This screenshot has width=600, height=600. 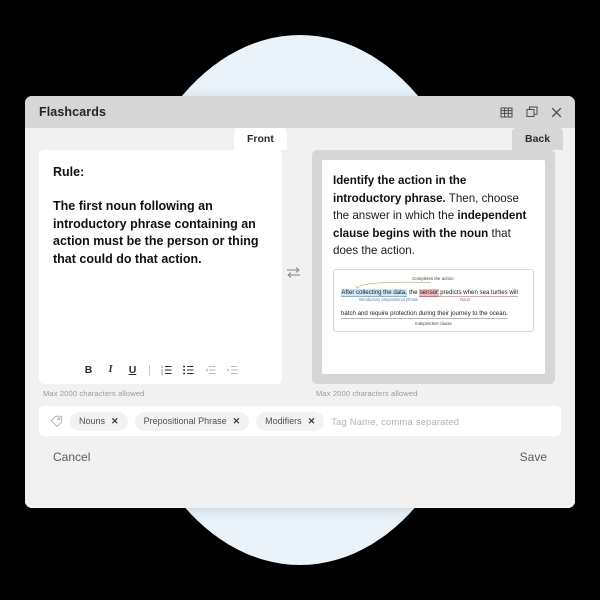 What do you see at coordinates (413, 293) in the screenshot?
I see `diagram-line1-mid: the` at bounding box center [413, 293].